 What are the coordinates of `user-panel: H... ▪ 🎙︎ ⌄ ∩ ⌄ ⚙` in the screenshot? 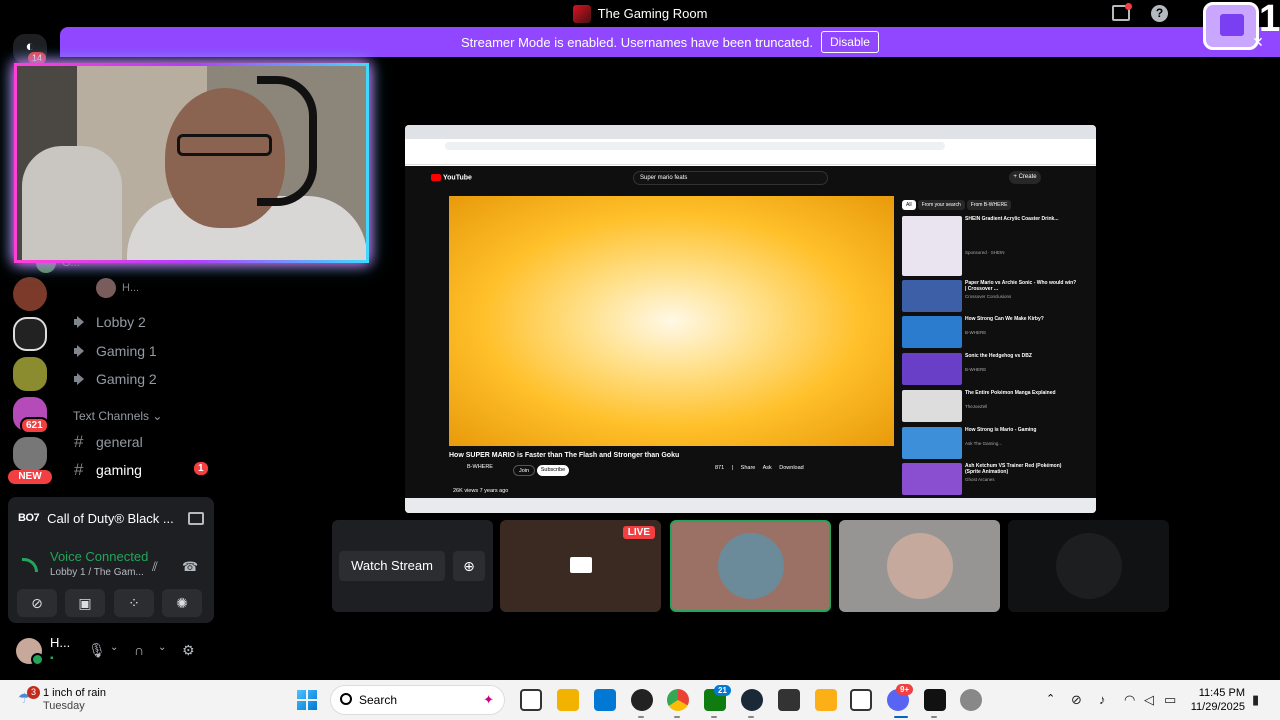 It's located at (111, 651).